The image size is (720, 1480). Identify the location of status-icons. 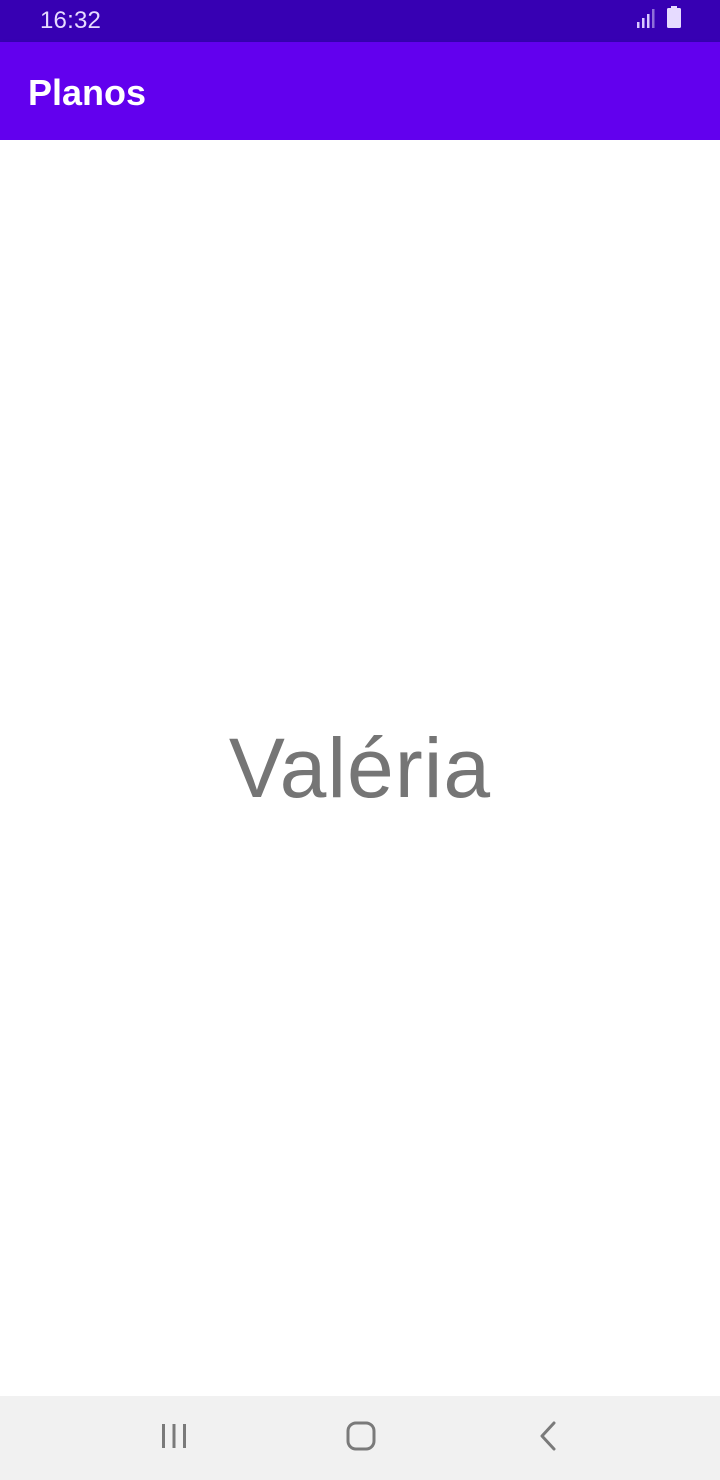
(659, 19).